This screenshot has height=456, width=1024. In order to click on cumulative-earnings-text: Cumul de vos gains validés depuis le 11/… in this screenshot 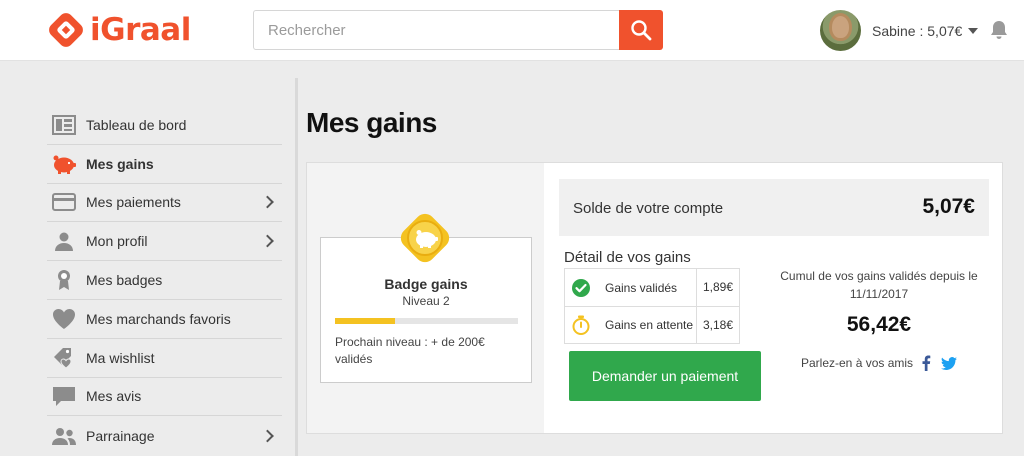, I will do `click(879, 285)`.